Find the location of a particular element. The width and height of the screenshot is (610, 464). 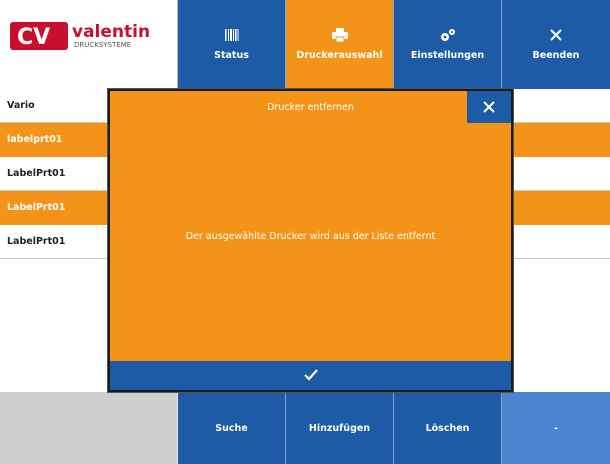

placeholder-button: - is located at coordinates (556, 428).